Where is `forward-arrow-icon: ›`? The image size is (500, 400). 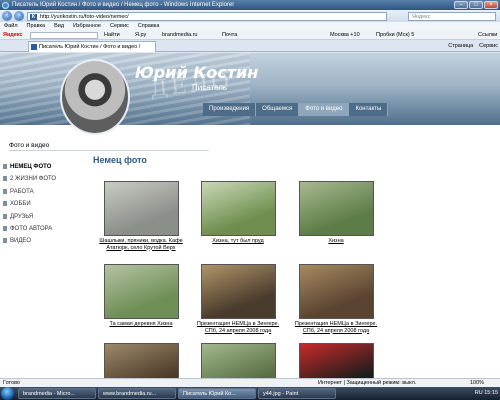
forward-arrow-icon: › is located at coordinates (19, 16).